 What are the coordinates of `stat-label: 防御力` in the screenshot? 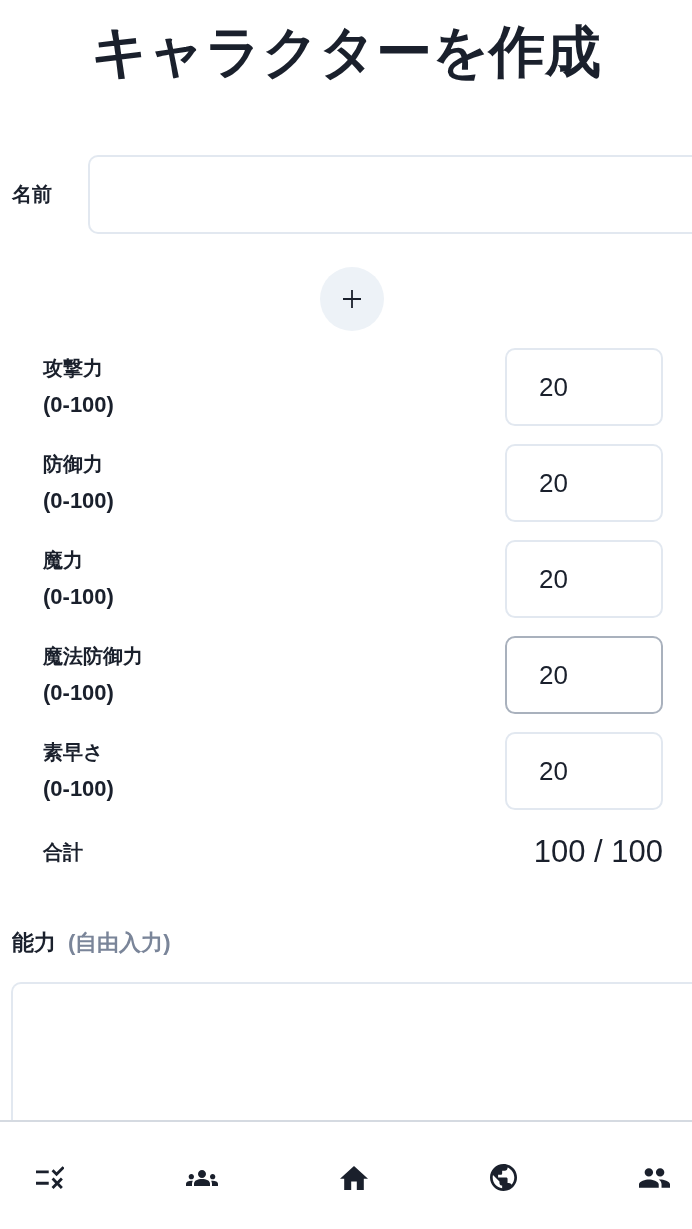 It's located at (73, 464).